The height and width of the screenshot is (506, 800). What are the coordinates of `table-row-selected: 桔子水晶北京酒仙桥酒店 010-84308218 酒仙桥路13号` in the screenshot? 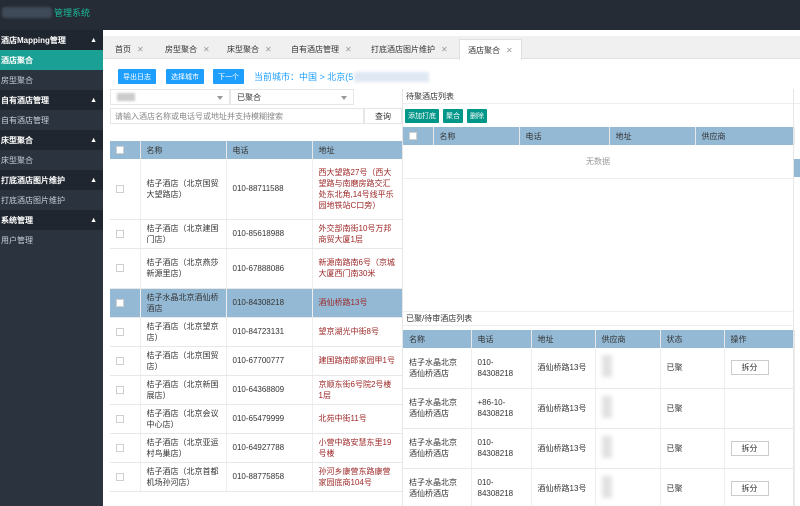 It's located at (256, 303).